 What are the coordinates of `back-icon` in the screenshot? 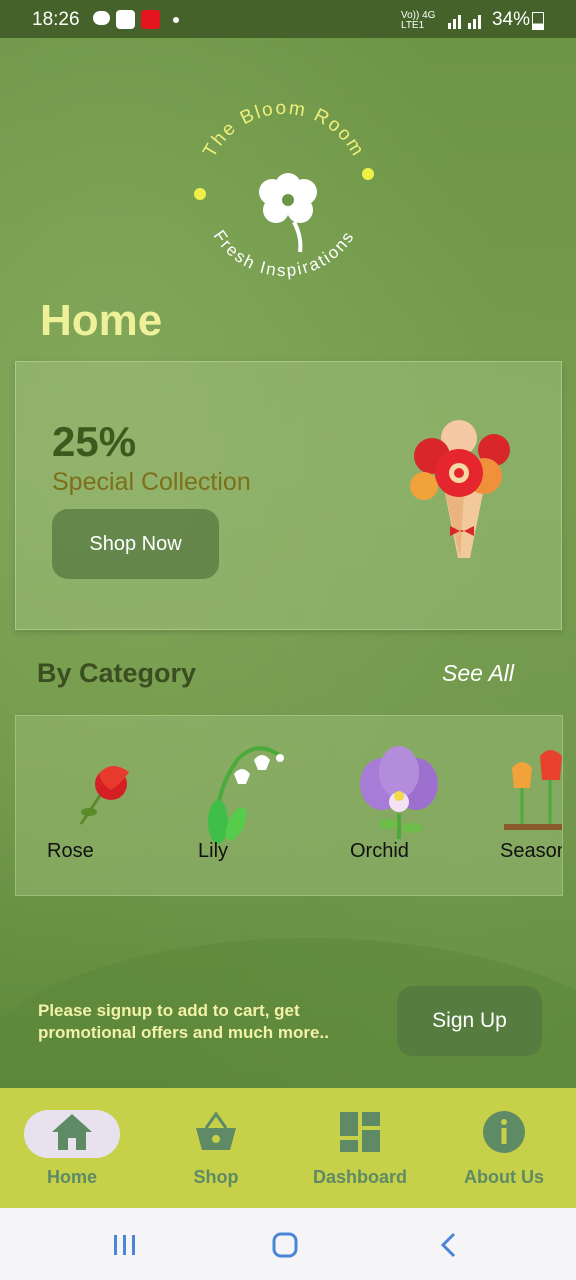 It's located at (448, 1245).